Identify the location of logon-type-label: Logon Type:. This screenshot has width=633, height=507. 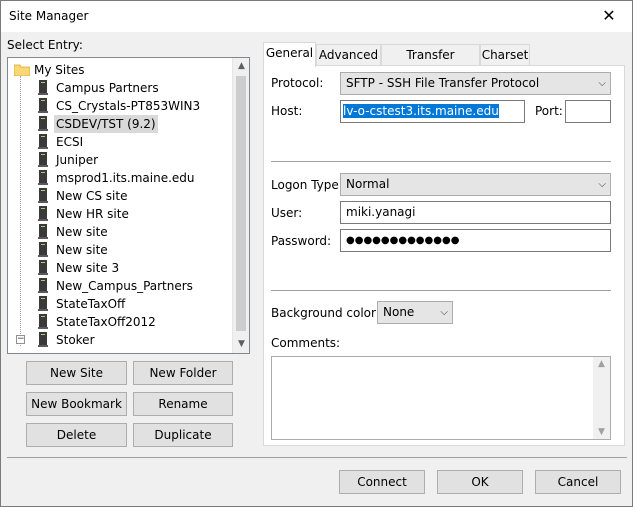
(307, 185).